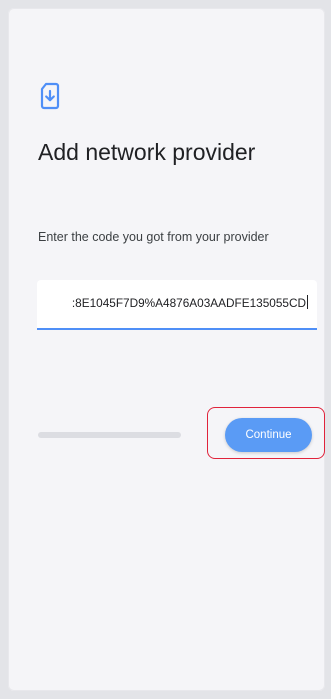 The height and width of the screenshot is (699, 331). I want to click on progress-bar, so click(109, 435).